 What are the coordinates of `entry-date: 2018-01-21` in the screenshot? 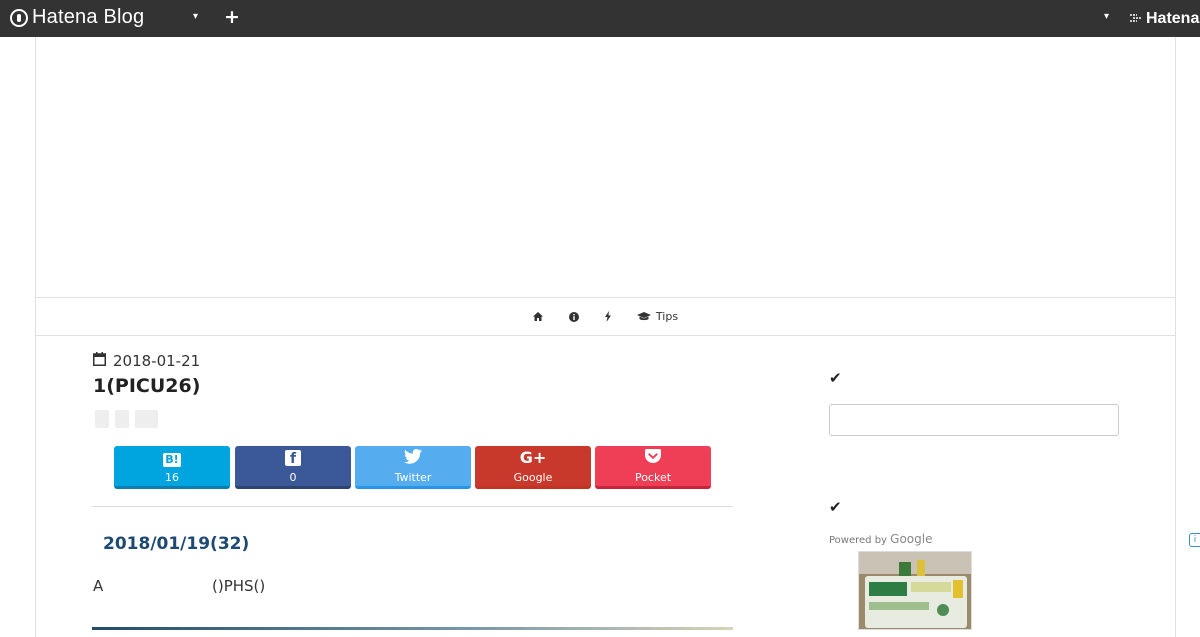 It's located at (146, 361).